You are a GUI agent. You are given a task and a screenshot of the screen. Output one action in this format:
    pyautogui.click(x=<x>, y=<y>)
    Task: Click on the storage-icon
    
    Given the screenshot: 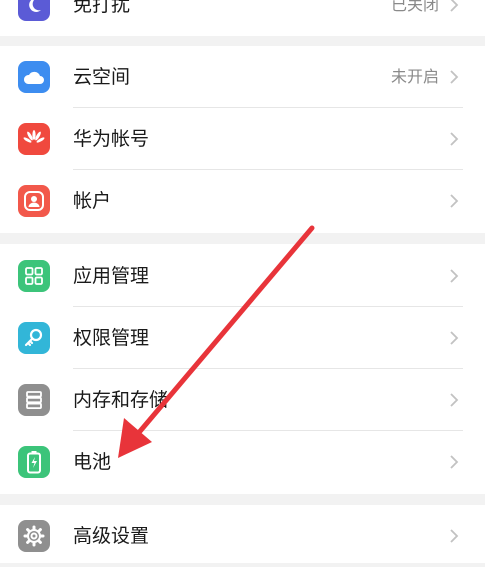 What is the action you would take?
    pyautogui.click(x=34, y=400)
    